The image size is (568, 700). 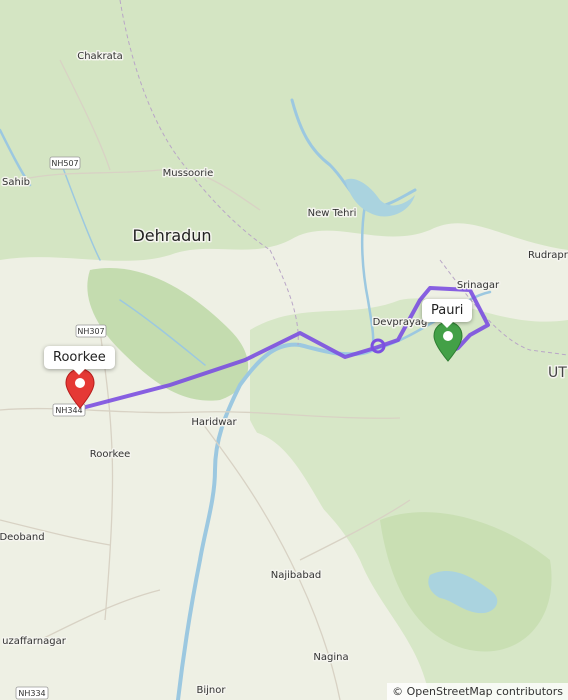 I want to click on origin-popup-label: Roorkee, so click(x=79, y=357).